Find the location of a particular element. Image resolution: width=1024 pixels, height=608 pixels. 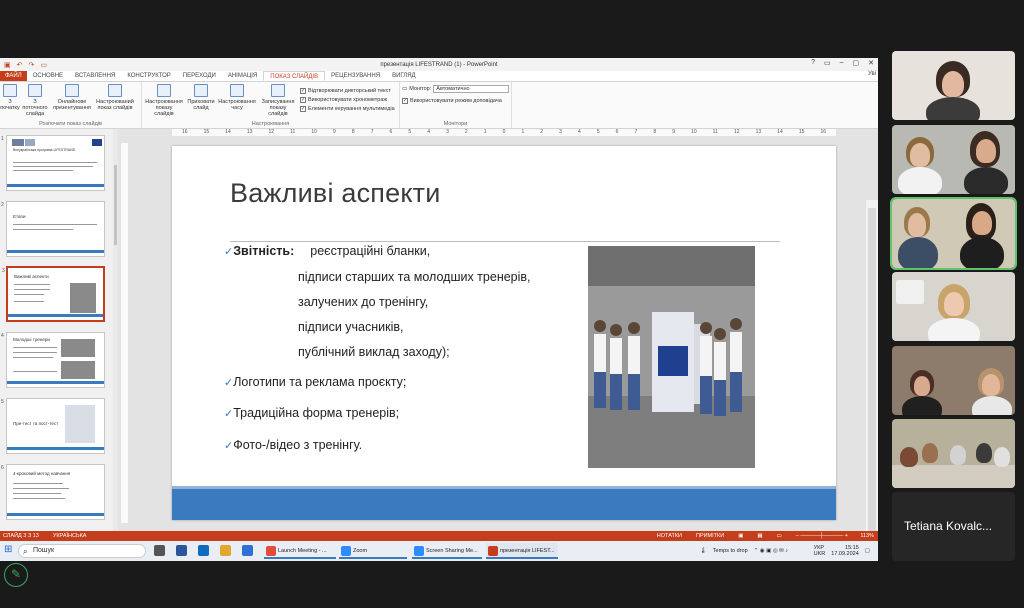

comments-button: ПРИМІТКИ is located at coordinates (710, 536).